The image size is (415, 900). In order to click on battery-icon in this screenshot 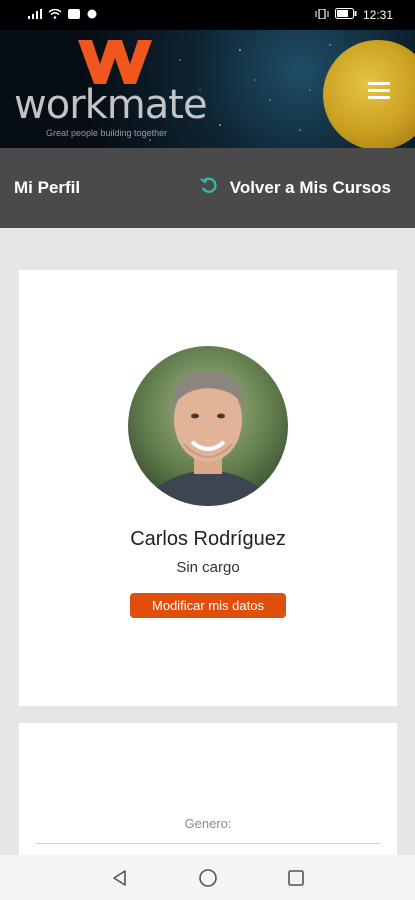, I will do `click(345, 15)`.